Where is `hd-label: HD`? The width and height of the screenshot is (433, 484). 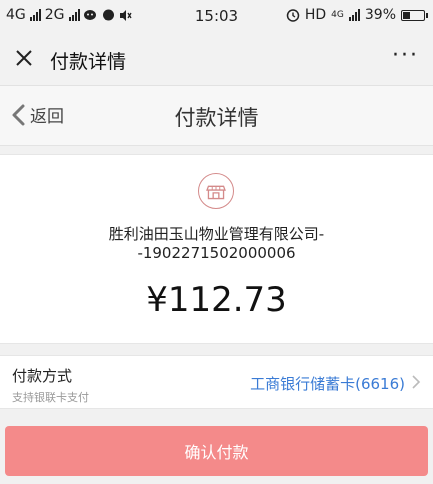
hd-label: HD is located at coordinates (315, 15).